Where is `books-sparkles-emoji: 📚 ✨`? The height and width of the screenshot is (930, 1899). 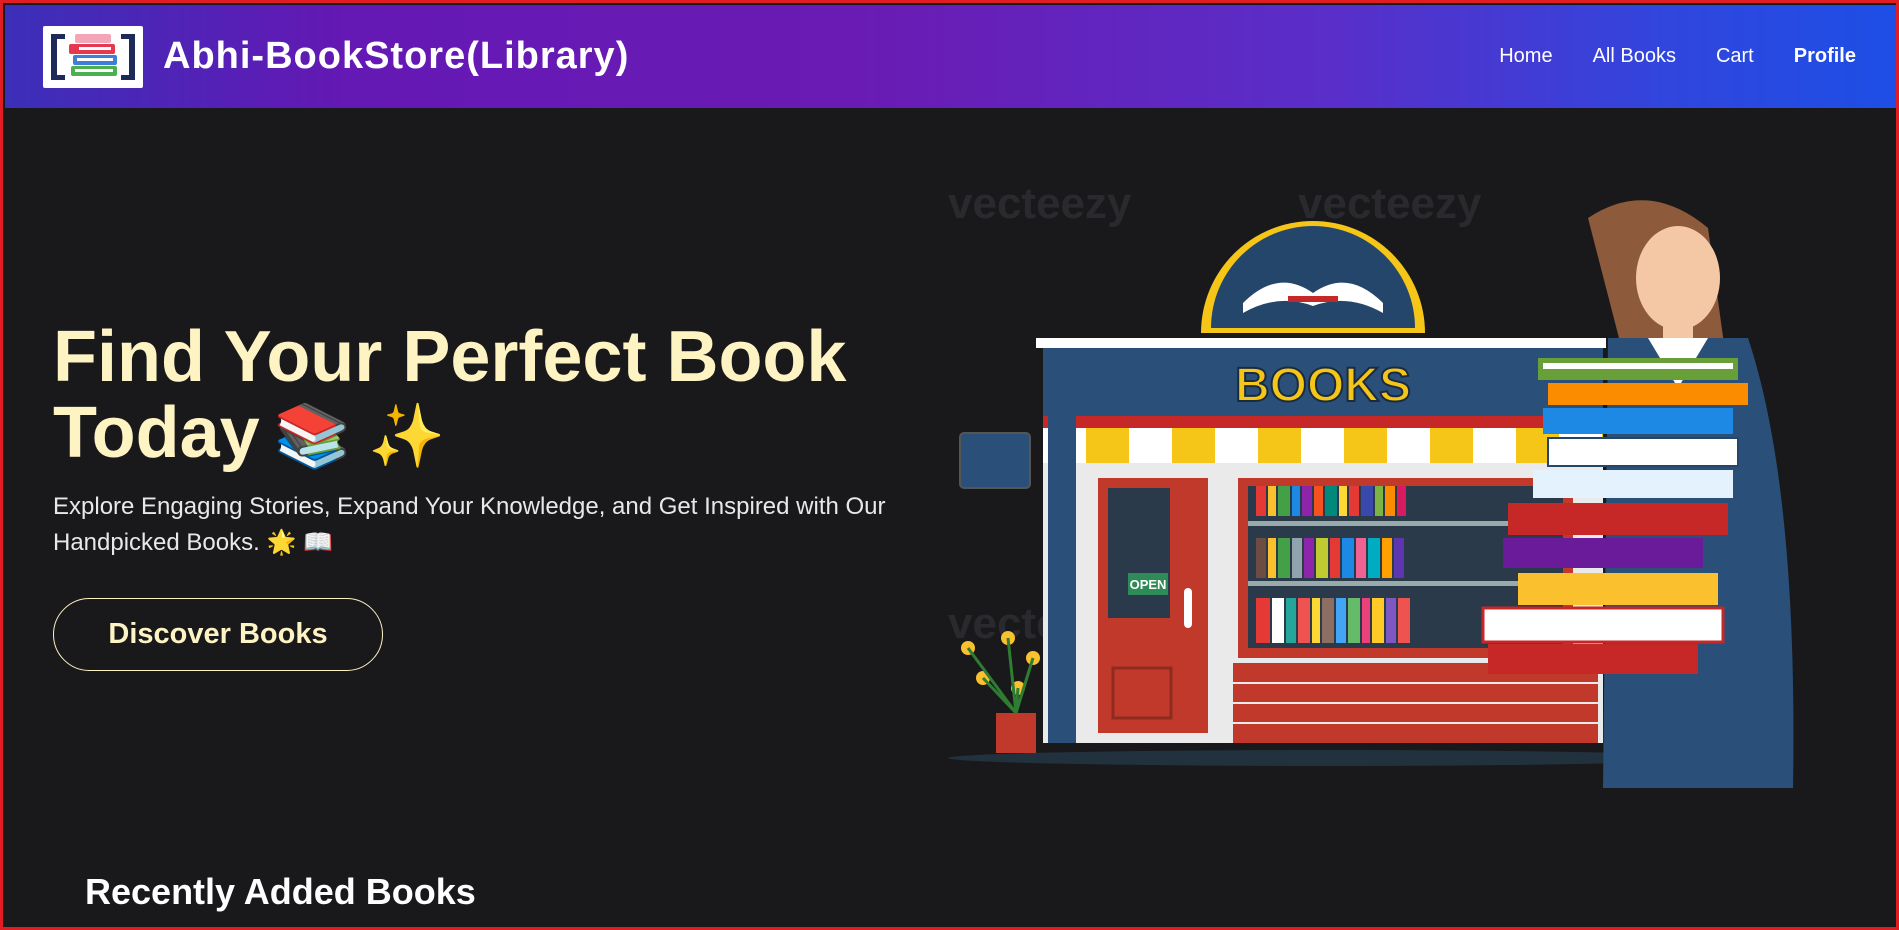
books-sparkles-emoji: 📚 ✨ is located at coordinates (359, 436).